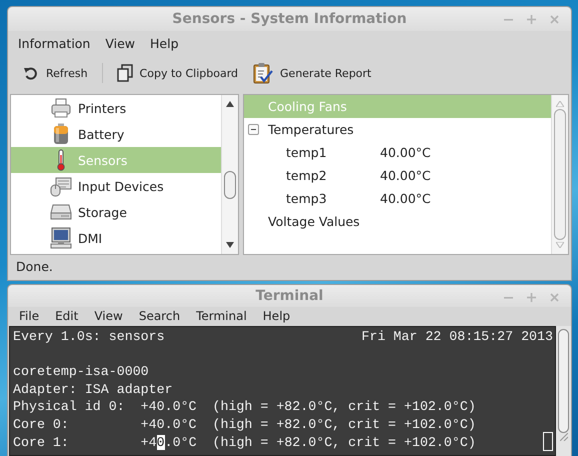  Describe the element at coordinates (116, 238) in the screenshot. I see `sidebar-item: DMI` at that location.